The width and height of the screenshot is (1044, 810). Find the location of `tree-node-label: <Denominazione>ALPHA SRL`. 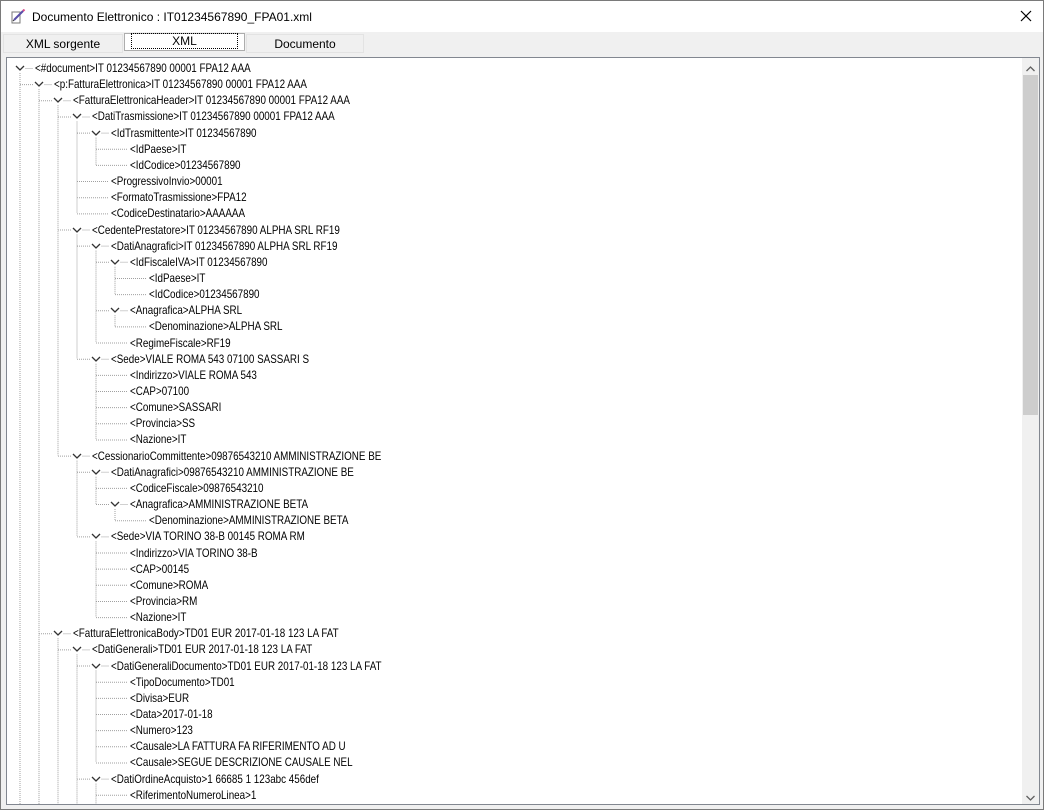

tree-node-label: <Denominazione>ALPHA SRL is located at coordinates (215, 326).